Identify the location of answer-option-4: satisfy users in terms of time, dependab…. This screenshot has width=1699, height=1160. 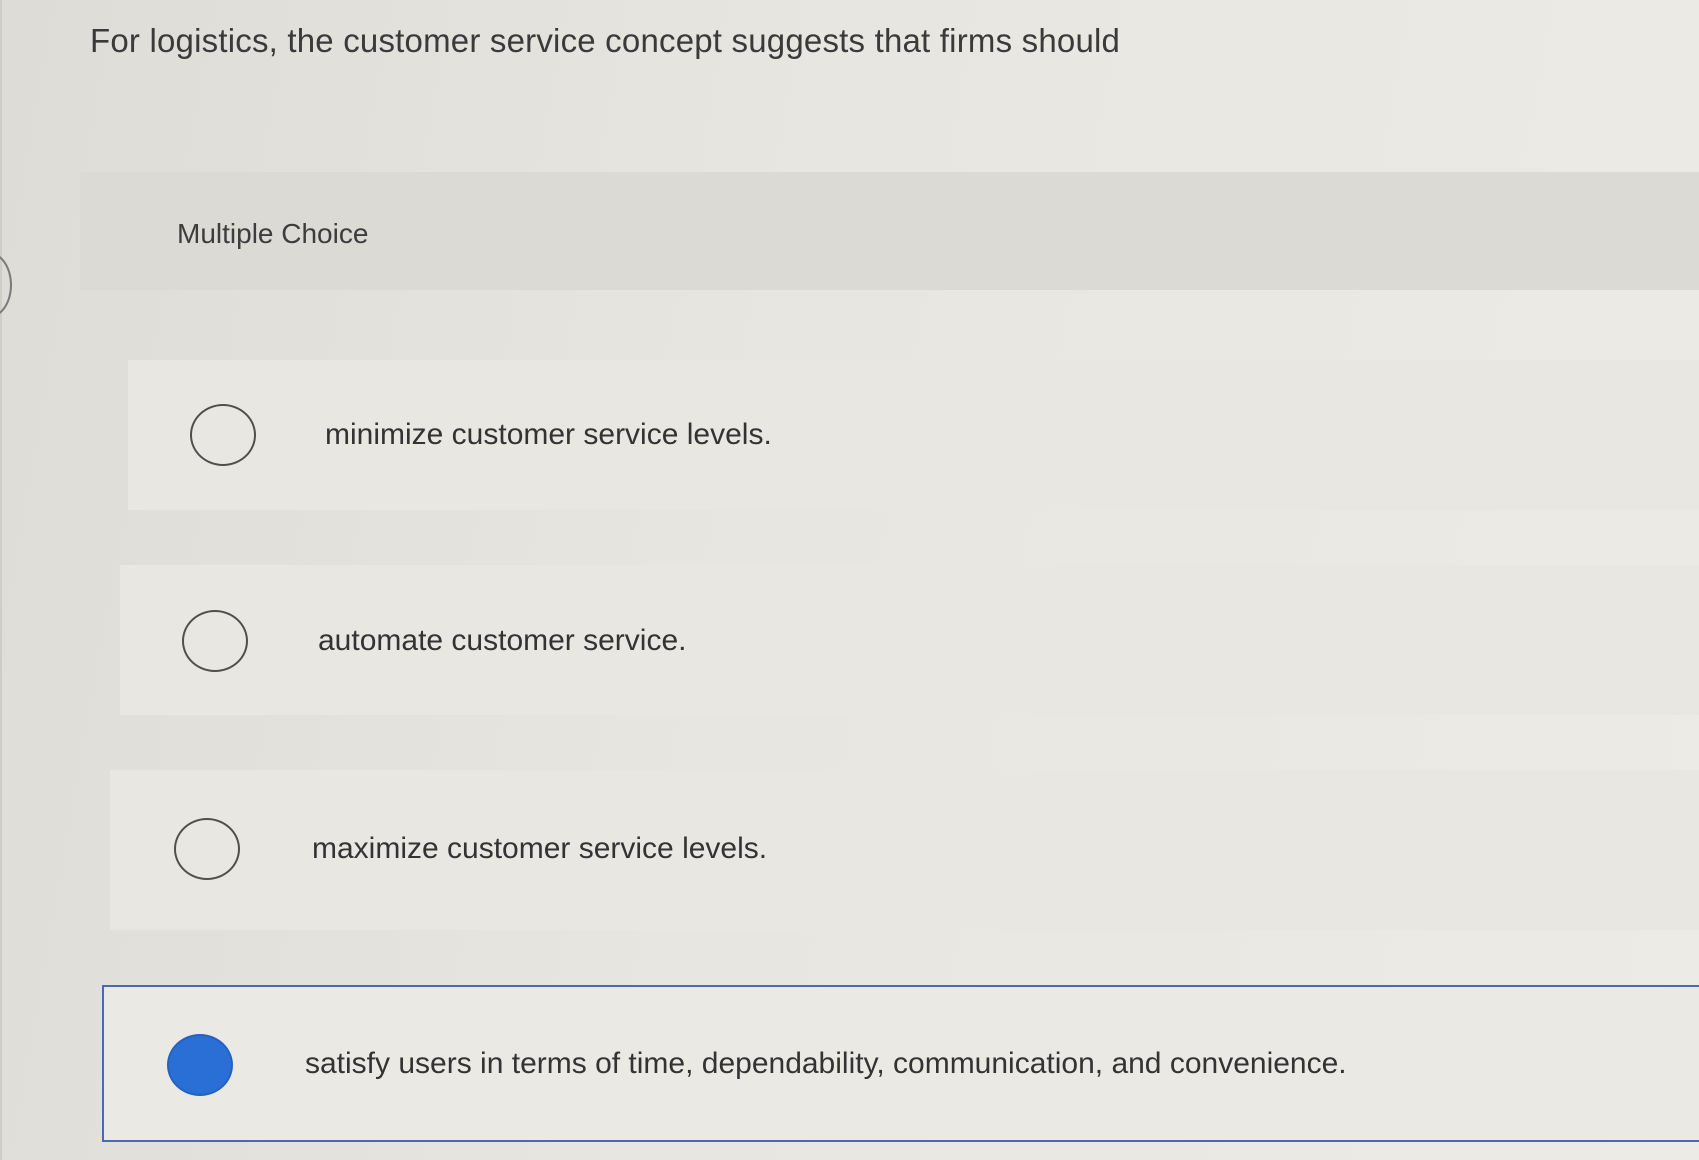
(900, 1063).